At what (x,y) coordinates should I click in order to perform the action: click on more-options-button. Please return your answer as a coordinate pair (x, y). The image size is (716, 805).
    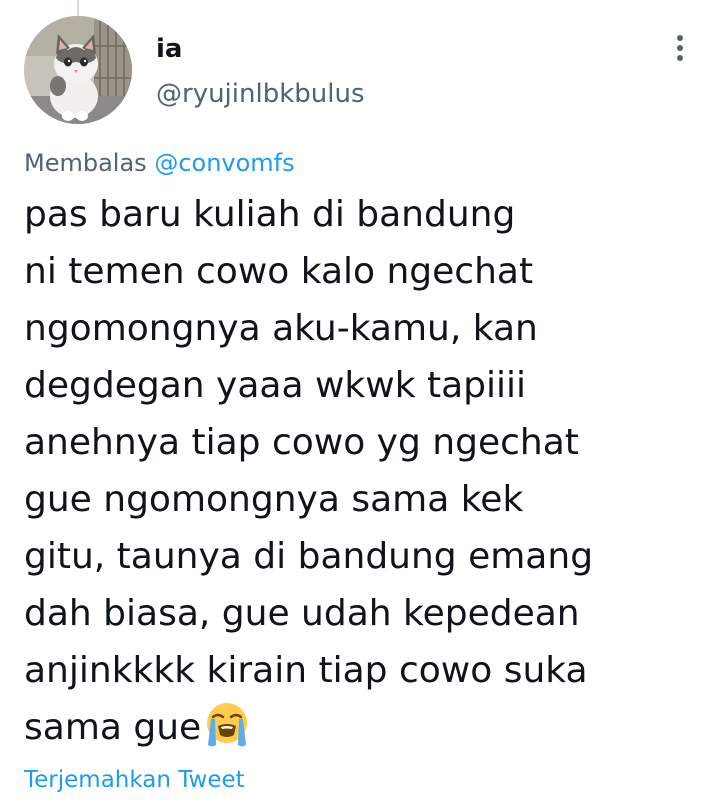
    Looking at the image, I should click on (680, 48).